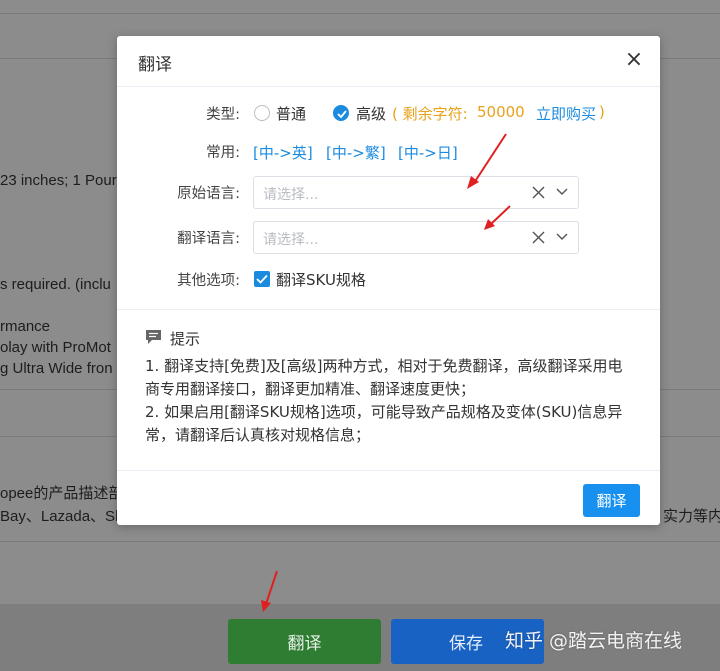 This screenshot has width=720, height=671. Describe the element at coordinates (55, 347) in the screenshot. I see `bg-text: olay with ProMot` at that location.